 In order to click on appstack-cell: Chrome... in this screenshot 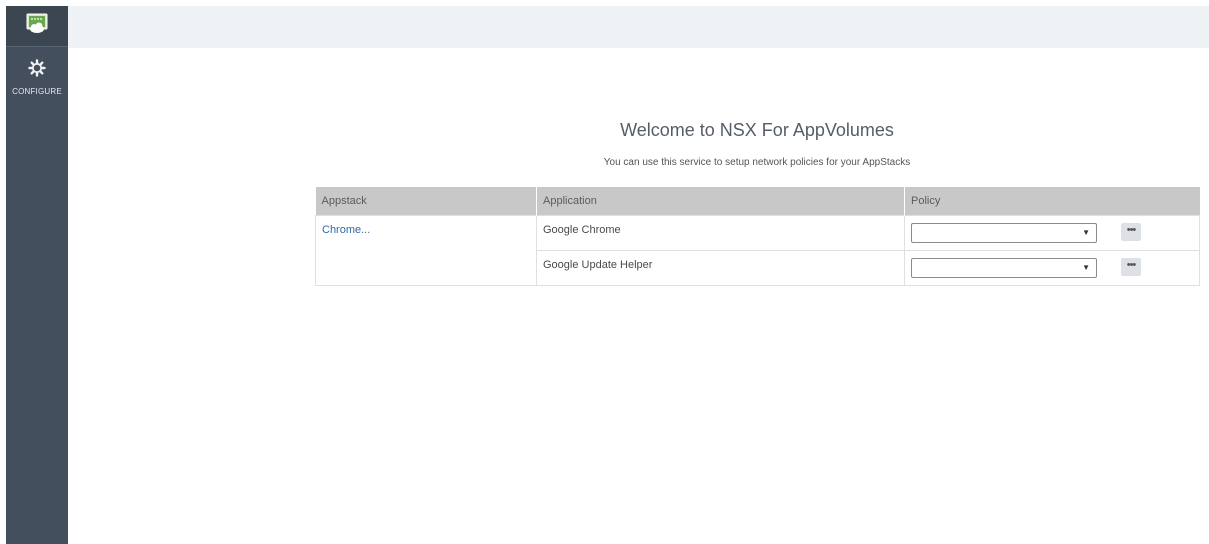, I will do `click(426, 250)`.